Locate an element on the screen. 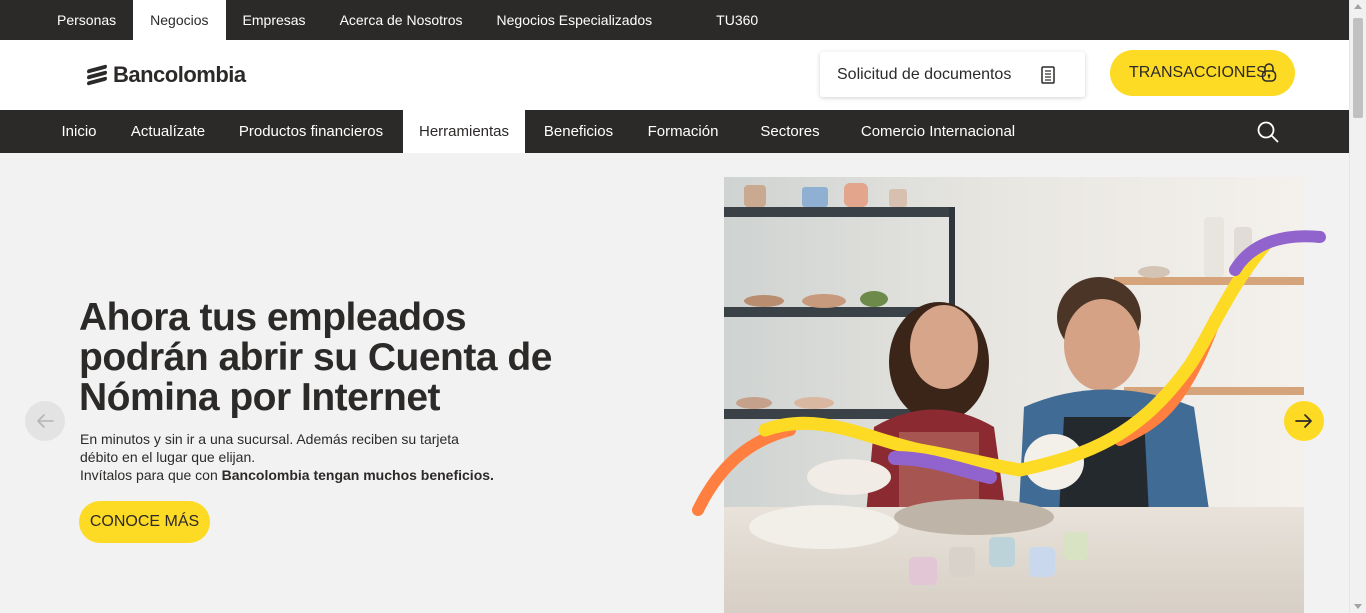  hero-desc-line-3-bold: Bancolombia tengan muchos beneficios. is located at coordinates (357, 475).